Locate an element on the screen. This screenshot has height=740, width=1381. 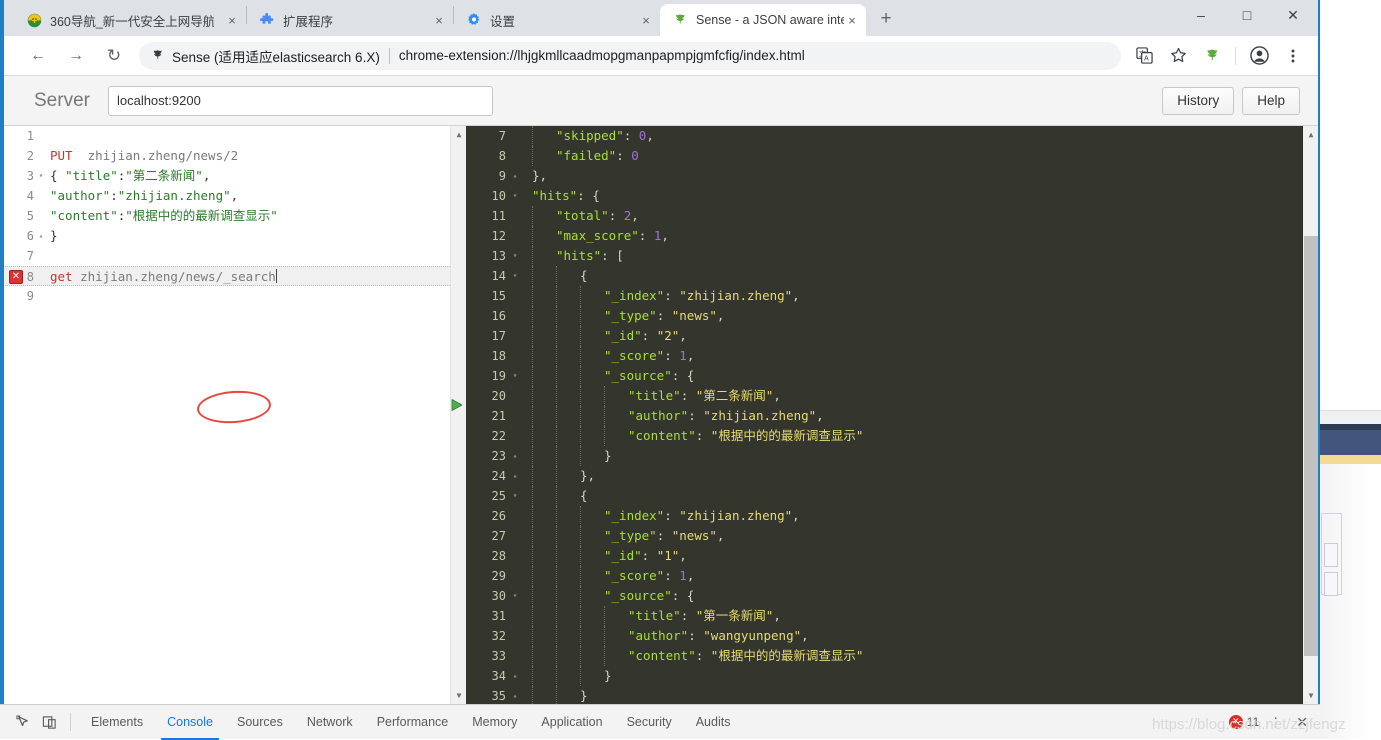
code-token: }, is located at coordinates (588, 475).